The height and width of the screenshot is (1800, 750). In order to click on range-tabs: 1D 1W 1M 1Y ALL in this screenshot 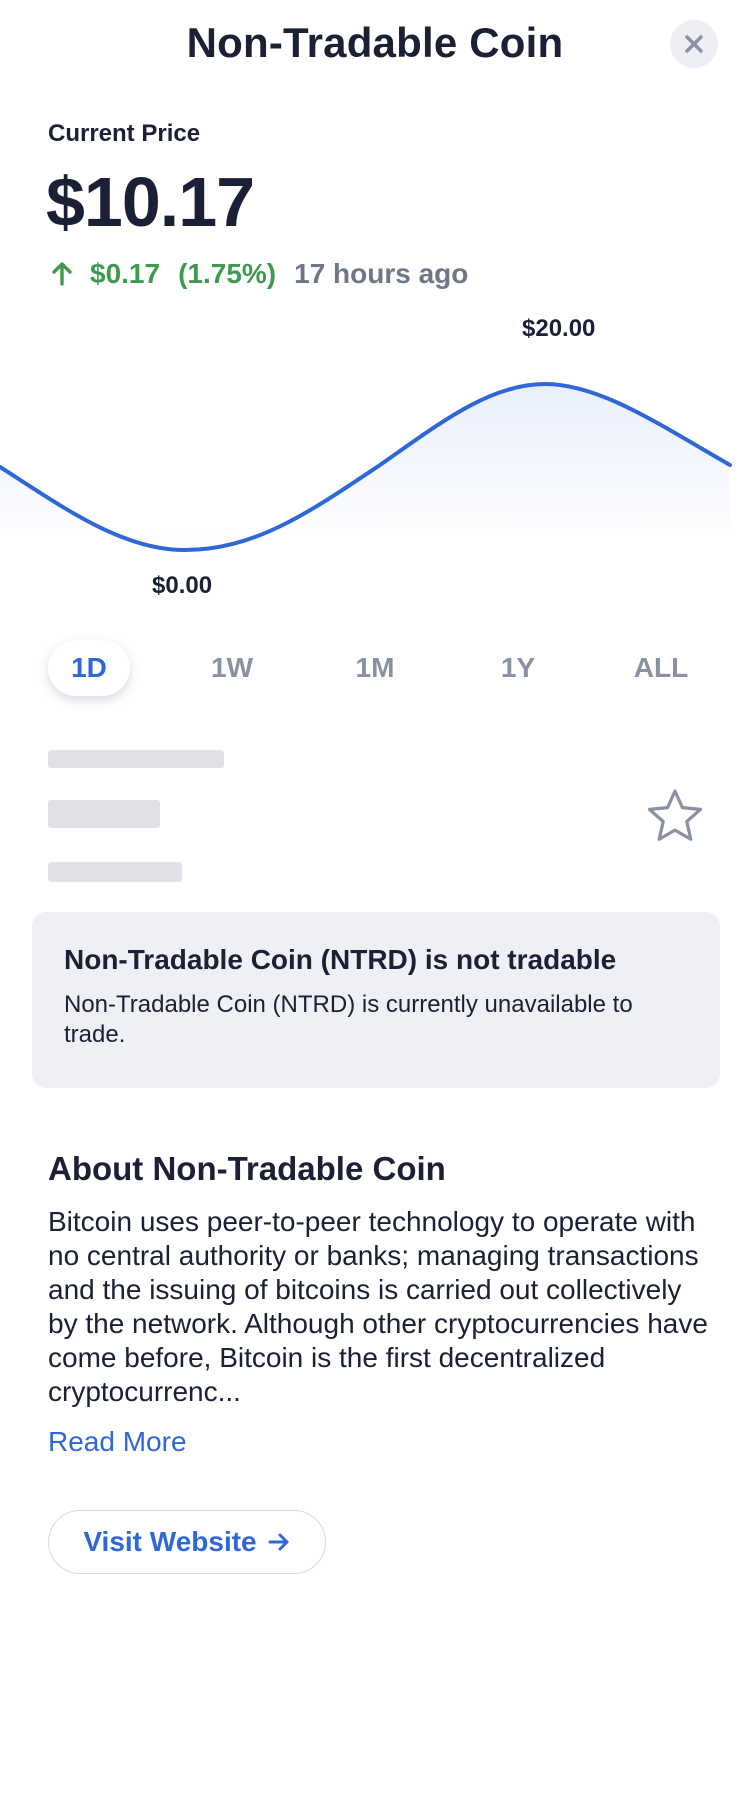, I will do `click(375, 668)`.